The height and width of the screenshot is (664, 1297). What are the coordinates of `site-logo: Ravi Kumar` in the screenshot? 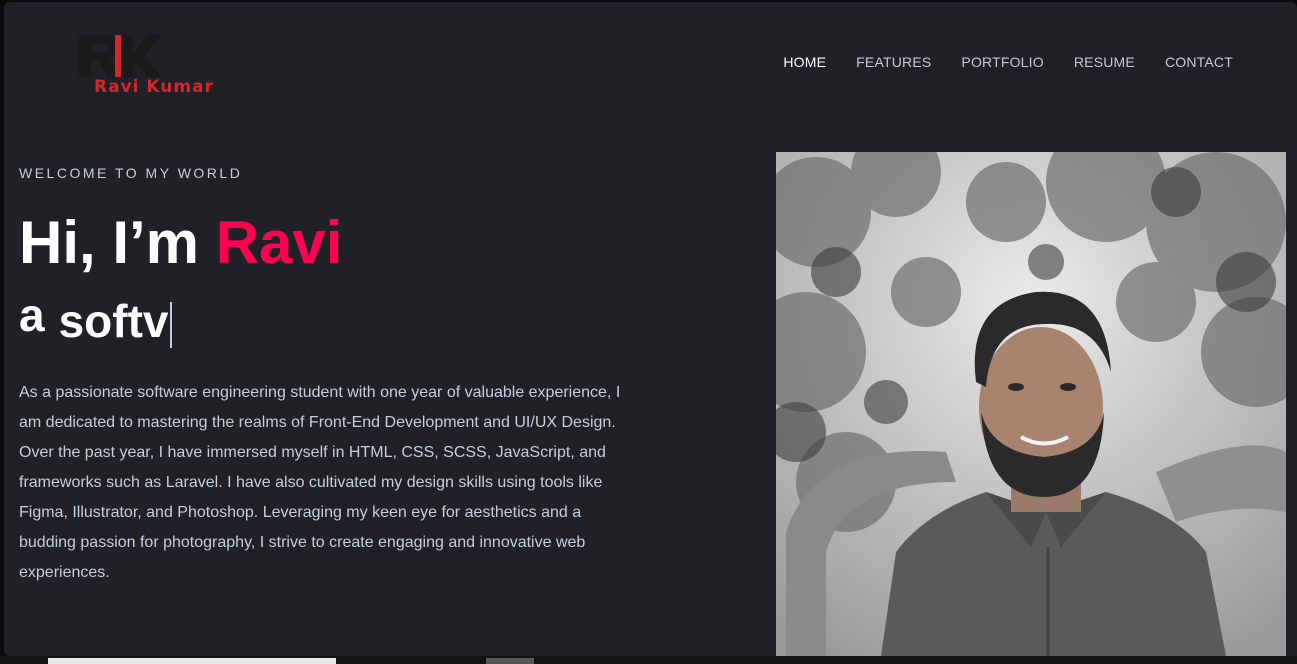 It's located at (152, 65).